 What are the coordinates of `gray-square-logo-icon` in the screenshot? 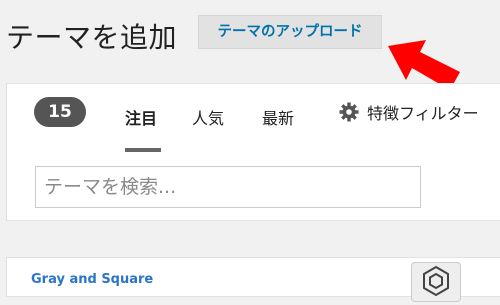 It's located at (436, 281).